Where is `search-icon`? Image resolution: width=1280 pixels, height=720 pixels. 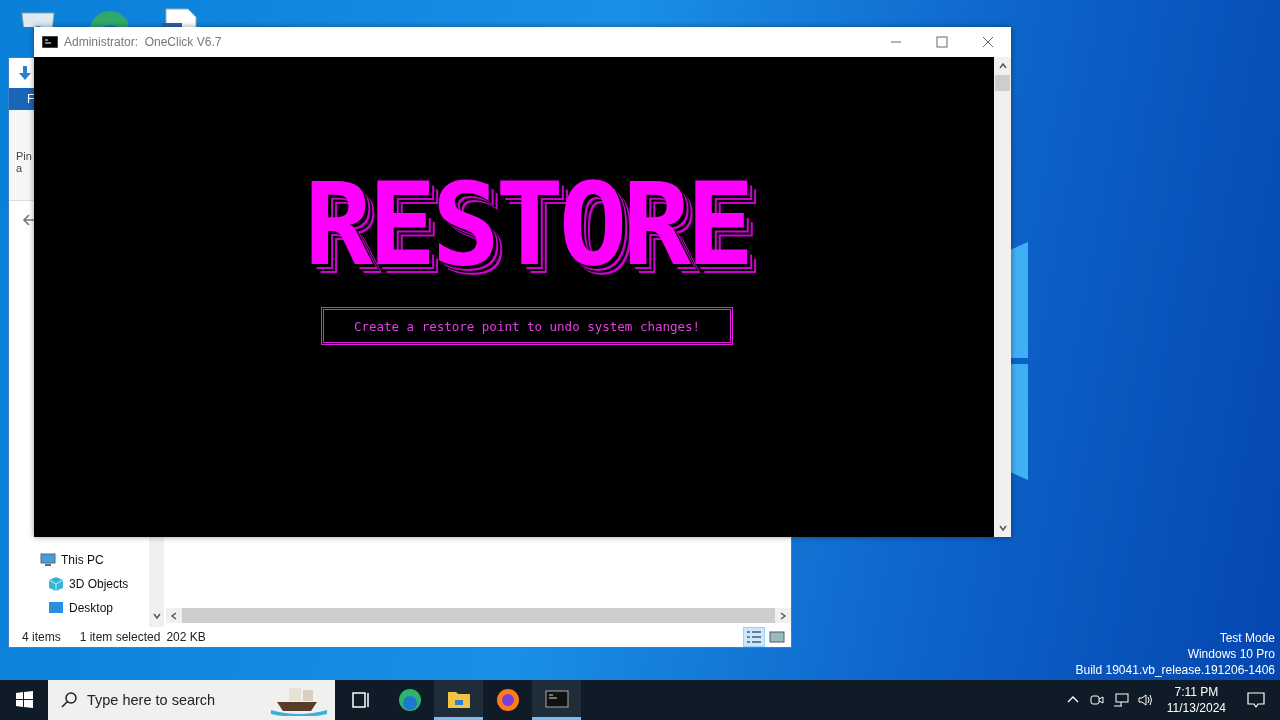
search-icon is located at coordinates (69, 700).